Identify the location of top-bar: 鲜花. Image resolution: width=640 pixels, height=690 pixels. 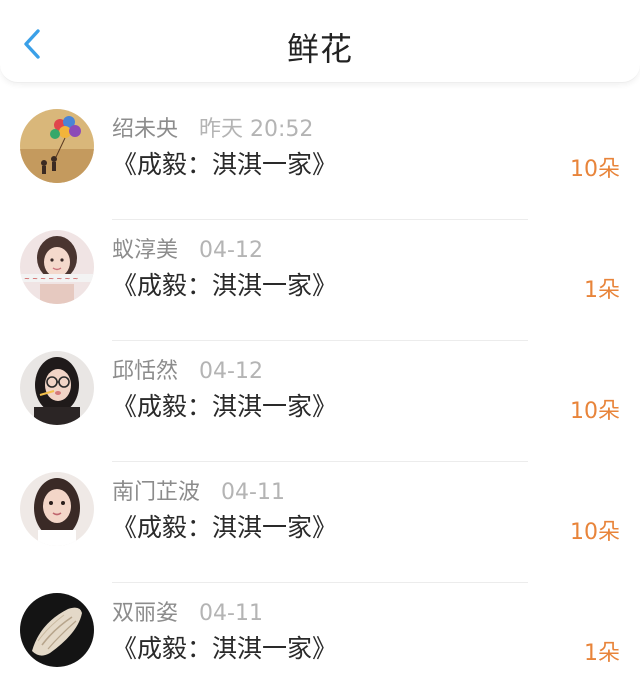
(320, 41).